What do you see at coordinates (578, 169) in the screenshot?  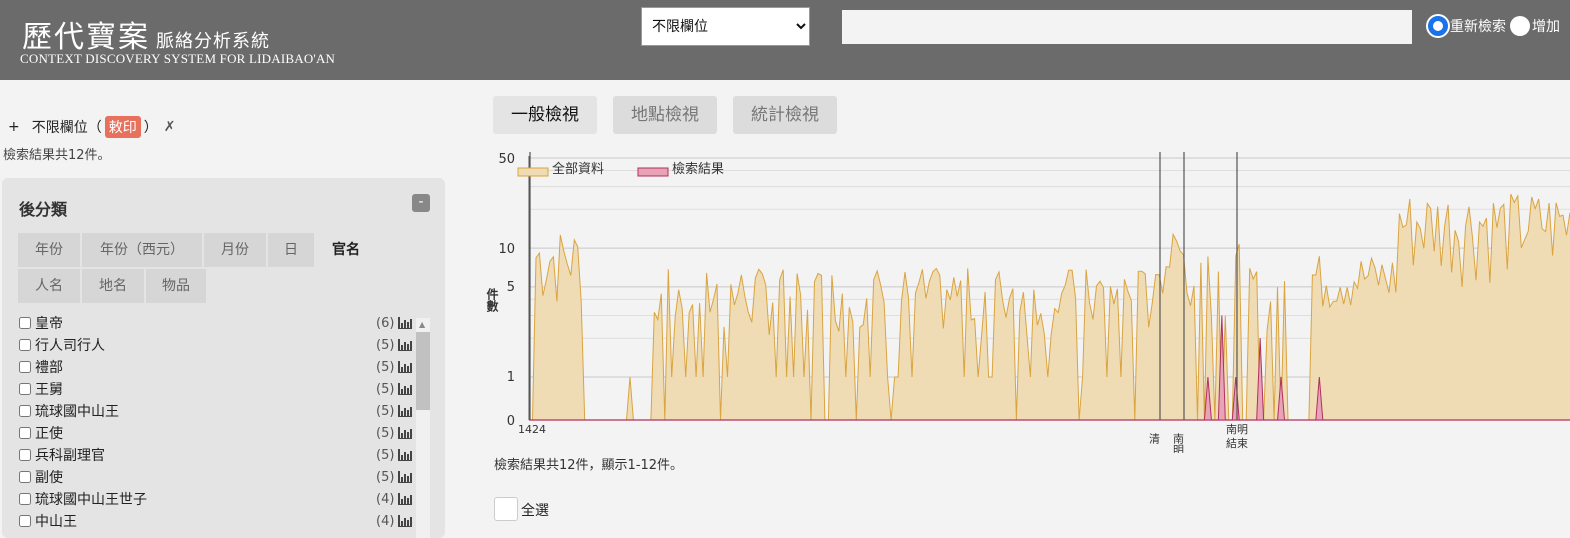 I see `legend-label-all: 全部資料` at bounding box center [578, 169].